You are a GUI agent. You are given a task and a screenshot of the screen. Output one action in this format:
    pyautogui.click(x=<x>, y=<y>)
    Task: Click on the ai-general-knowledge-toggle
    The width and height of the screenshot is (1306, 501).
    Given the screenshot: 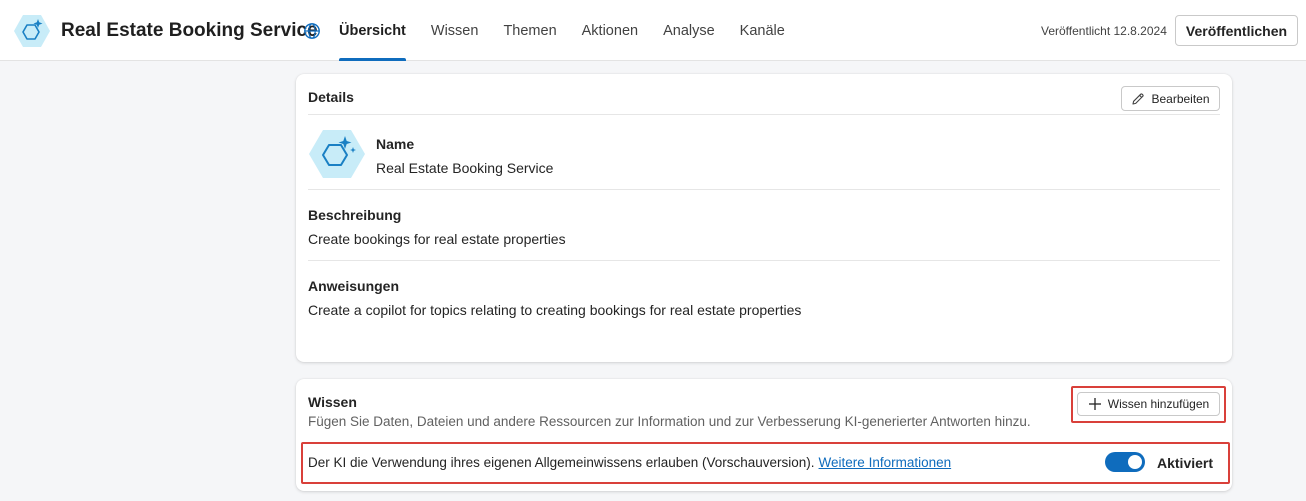 What is the action you would take?
    pyautogui.click(x=1125, y=462)
    